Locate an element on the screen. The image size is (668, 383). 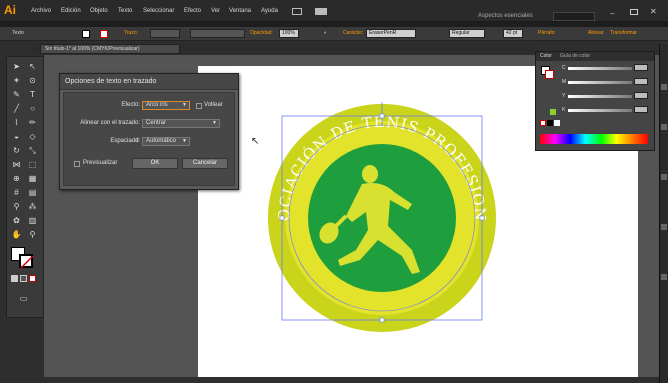
free-transform-tool-icon: ⬚ is located at coordinates (32, 164).